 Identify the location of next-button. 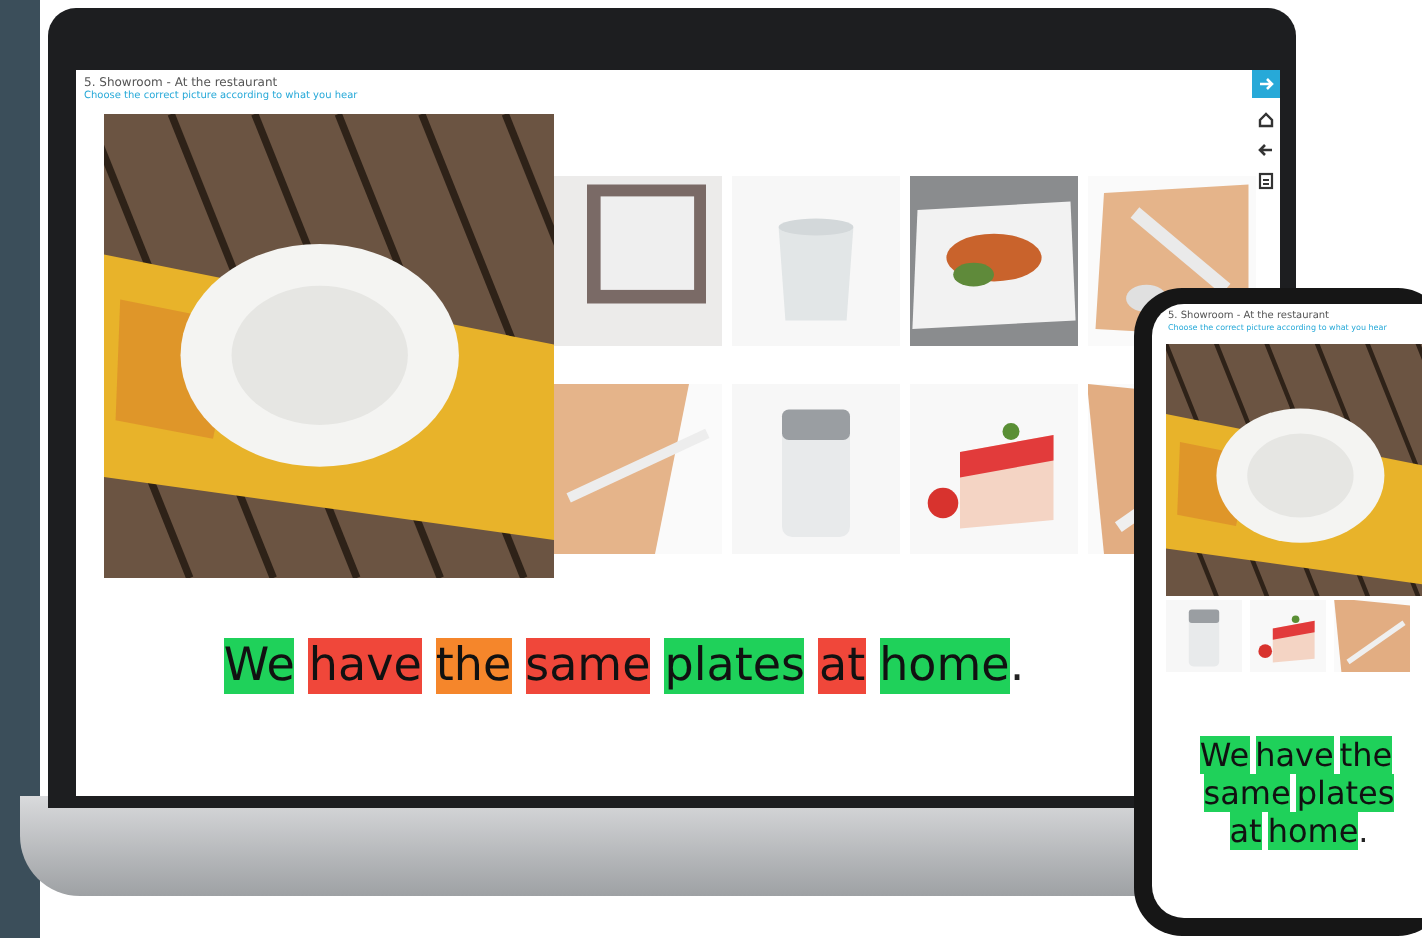
(1266, 84).